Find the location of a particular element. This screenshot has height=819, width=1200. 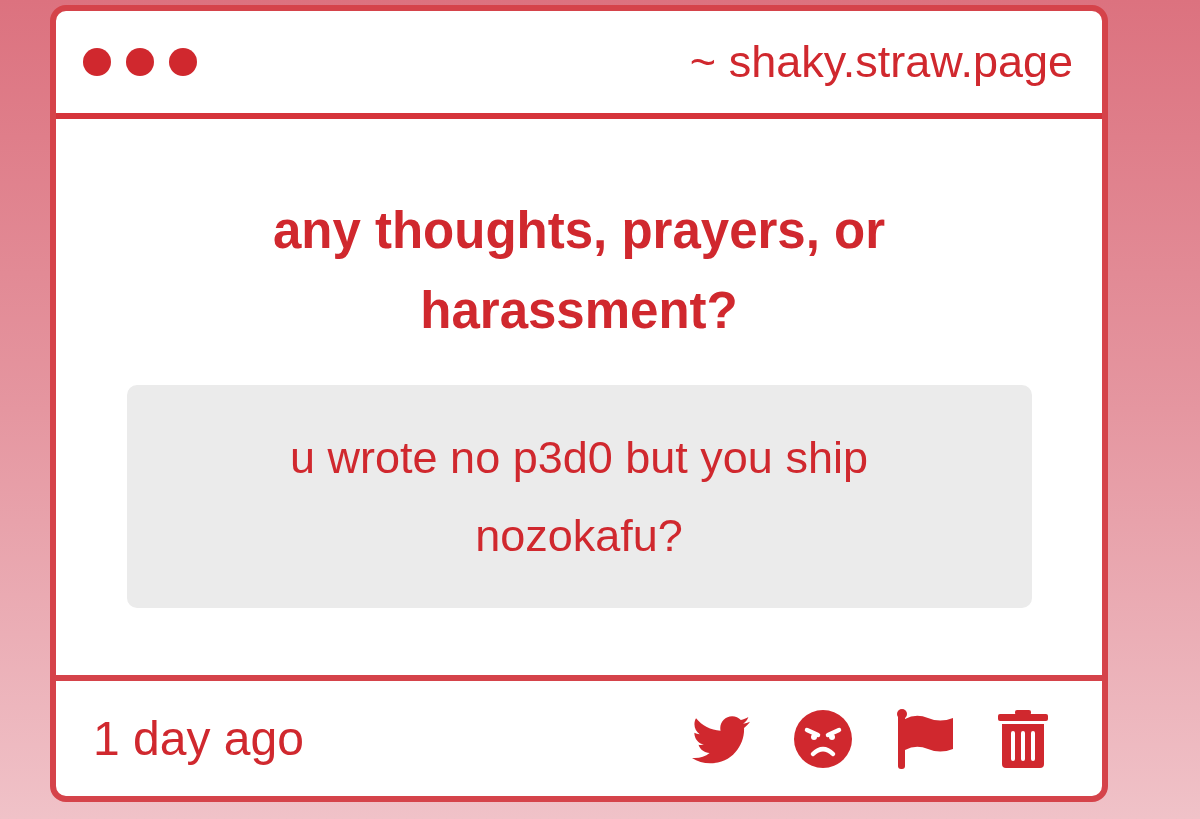

timestamp: 1 day ago is located at coordinates (198, 738).